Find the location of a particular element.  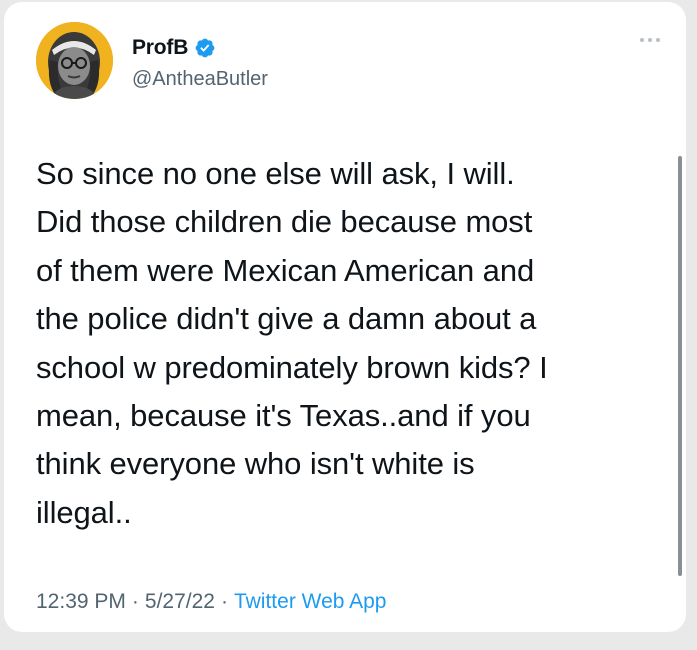

avatar is located at coordinates (74, 60).